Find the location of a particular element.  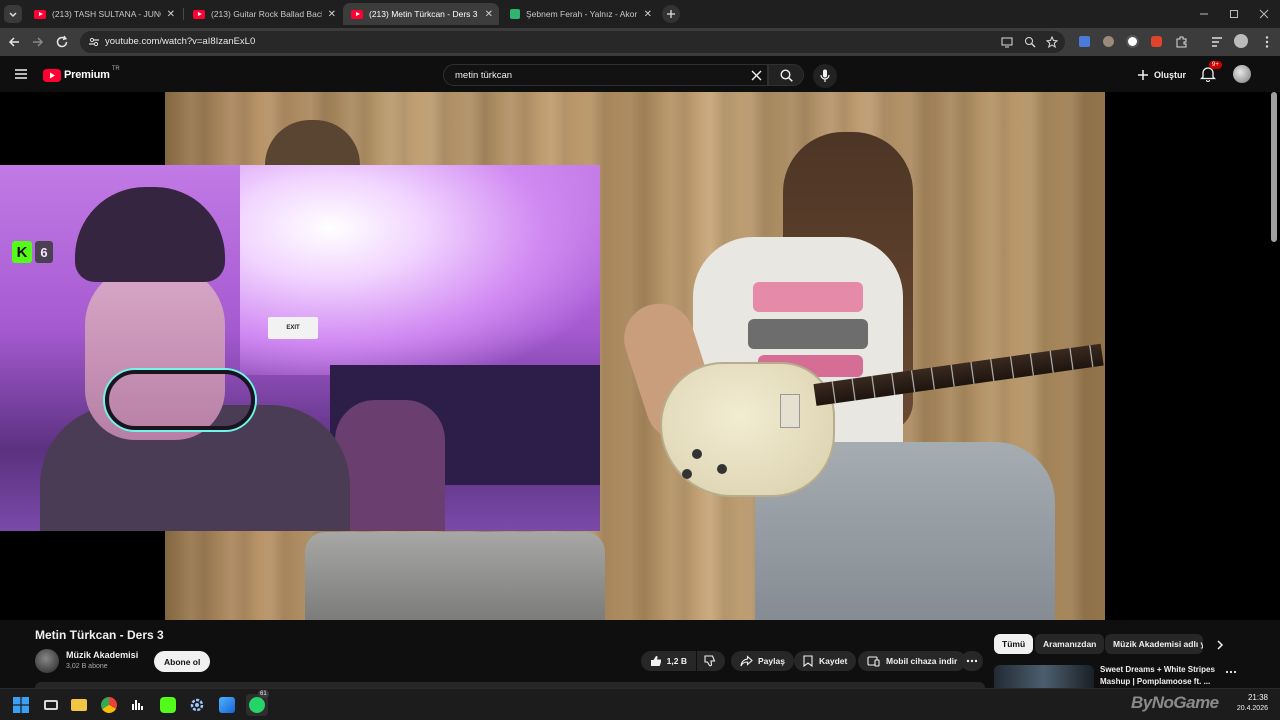

reload-icon is located at coordinates (62, 42).